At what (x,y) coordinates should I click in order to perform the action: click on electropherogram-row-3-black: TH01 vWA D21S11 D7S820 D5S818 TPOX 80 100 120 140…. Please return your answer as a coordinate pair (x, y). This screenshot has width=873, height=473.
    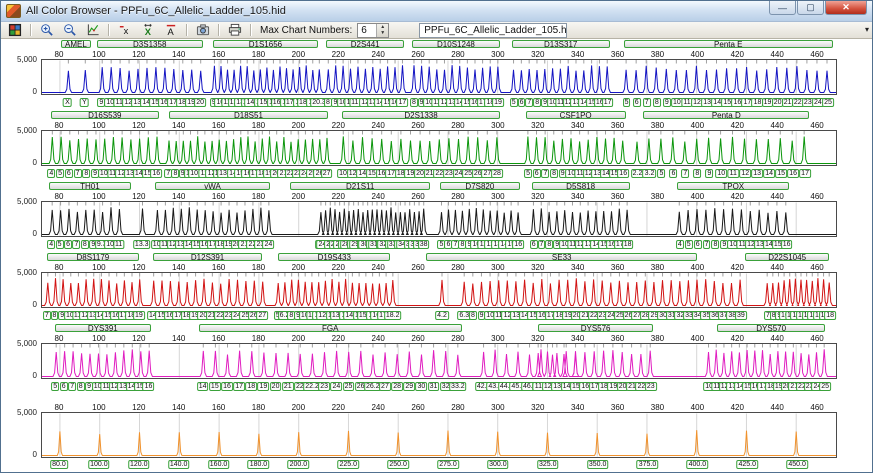
    Looking at the image, I should click on (436, 216).